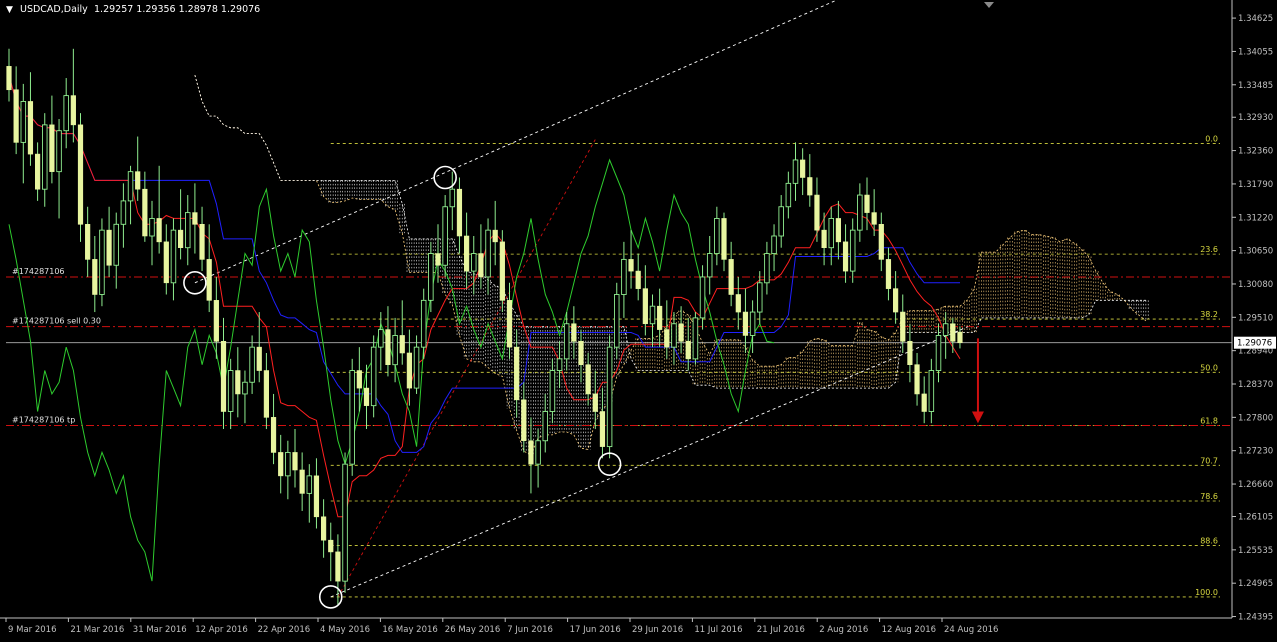 This screenshot has width=1277, height=642. Describe the element at coordinates (971, 630) in the screenshot. I see `x-tick-label: 24 Aug 2016` at that location.